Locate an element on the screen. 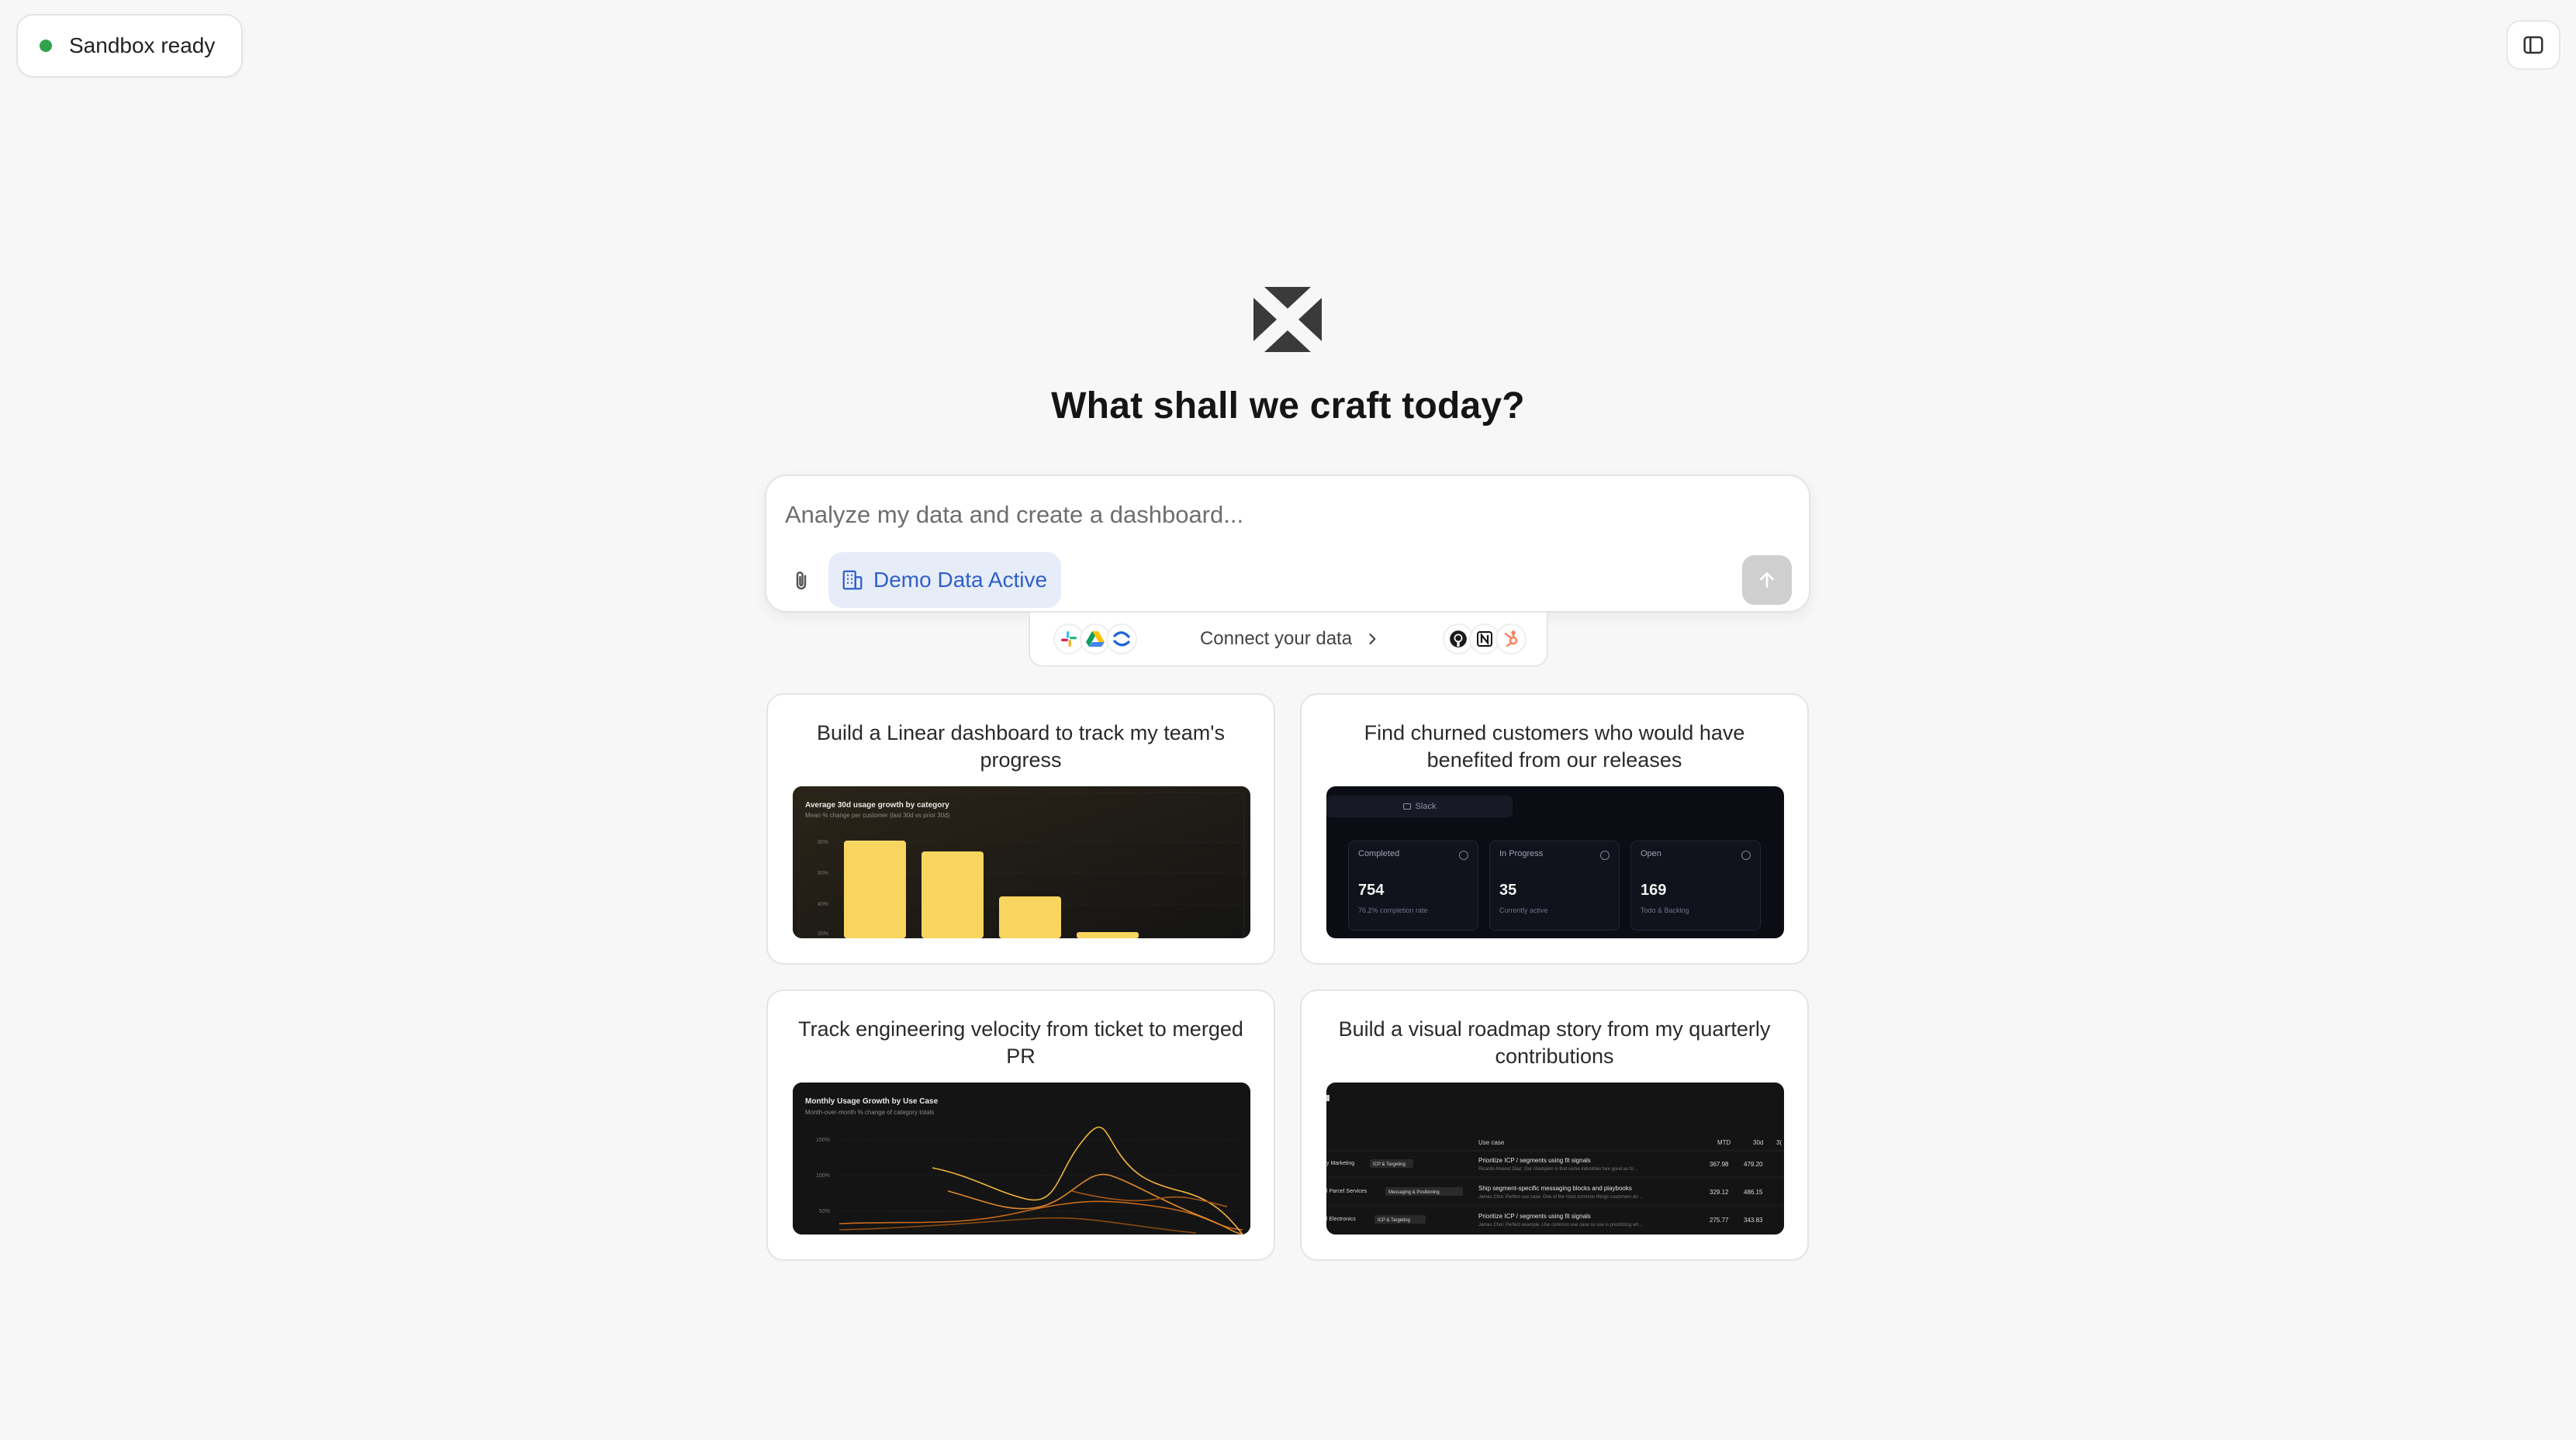 This screenshot has height=1440, width=2576. stat-label: Completed is located at coordinates (1379, 853).